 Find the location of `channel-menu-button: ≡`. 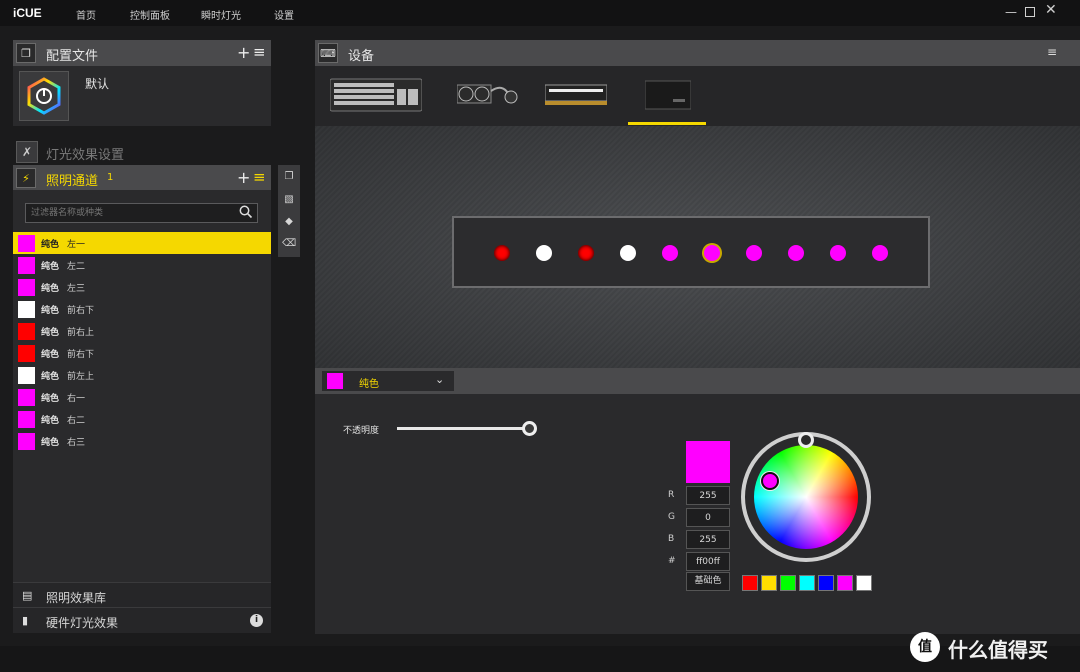

channel-menu-button: ≡ is located at coordinates (259, 177).